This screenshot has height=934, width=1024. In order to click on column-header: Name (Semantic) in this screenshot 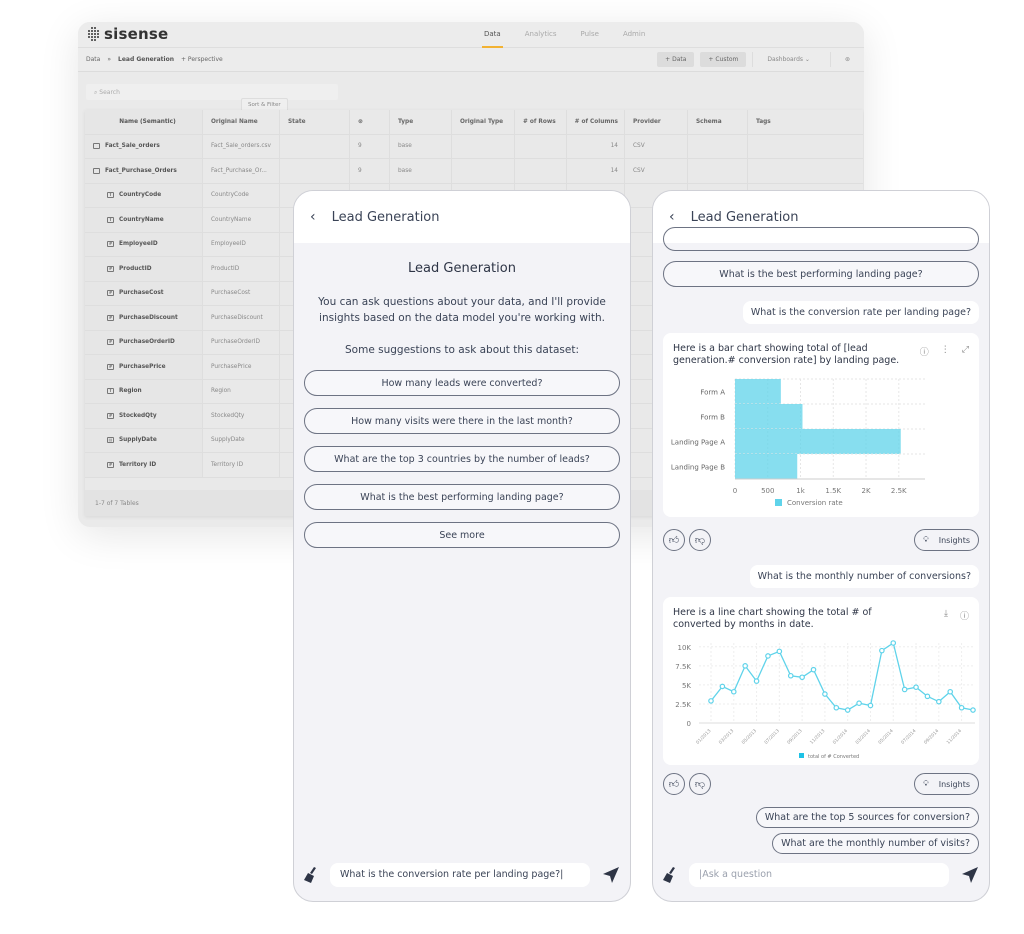, I will do `click(144, 122)`.